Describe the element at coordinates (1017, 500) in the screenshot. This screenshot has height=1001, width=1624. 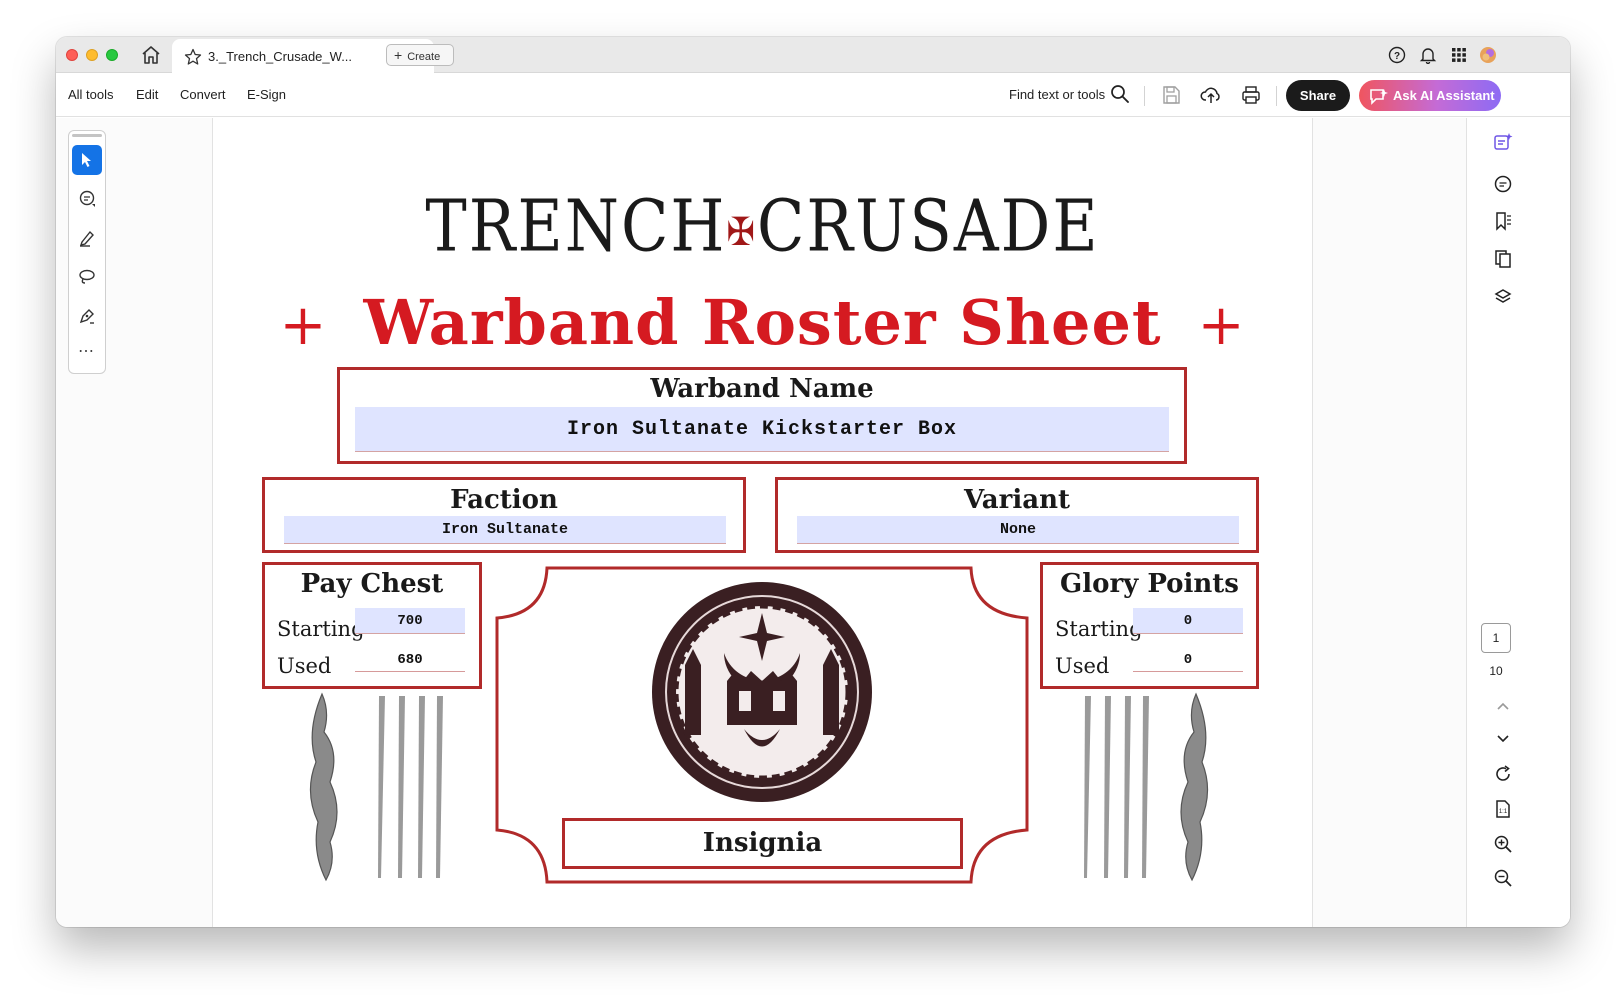
I see `variant-label: Variant` at that location.